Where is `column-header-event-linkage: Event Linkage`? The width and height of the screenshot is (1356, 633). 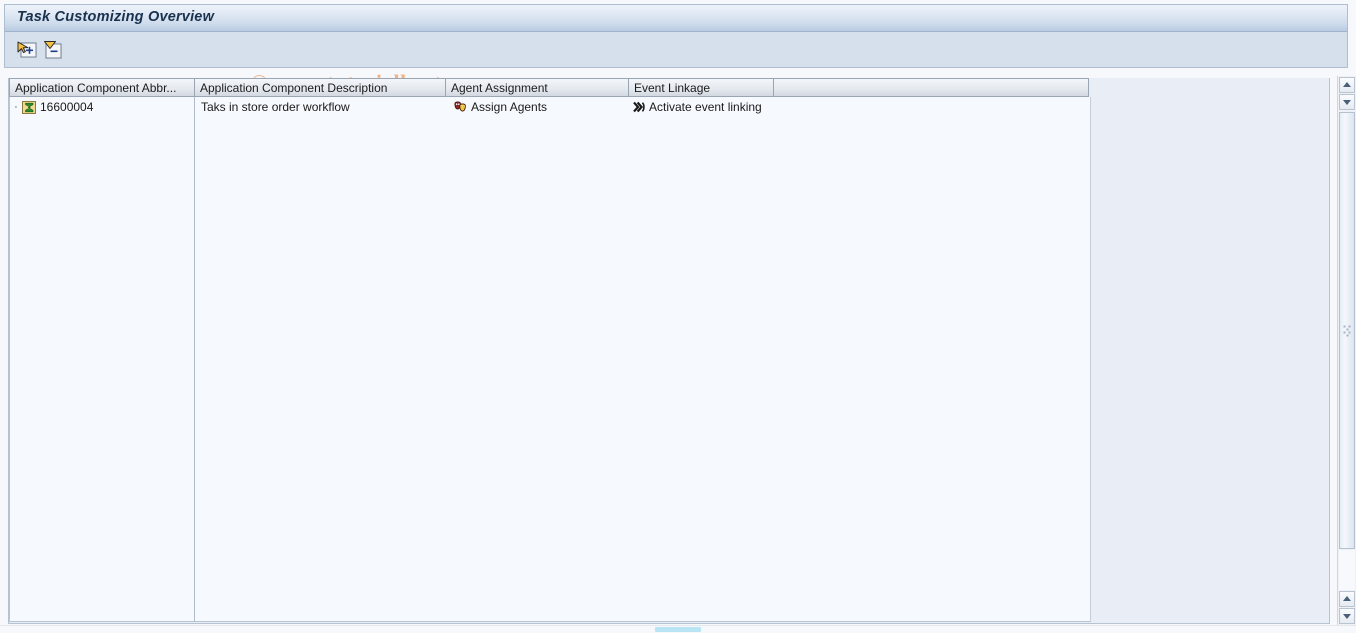 column-header-event-linkage: Event Linkage is located at coordinates (701, 87).